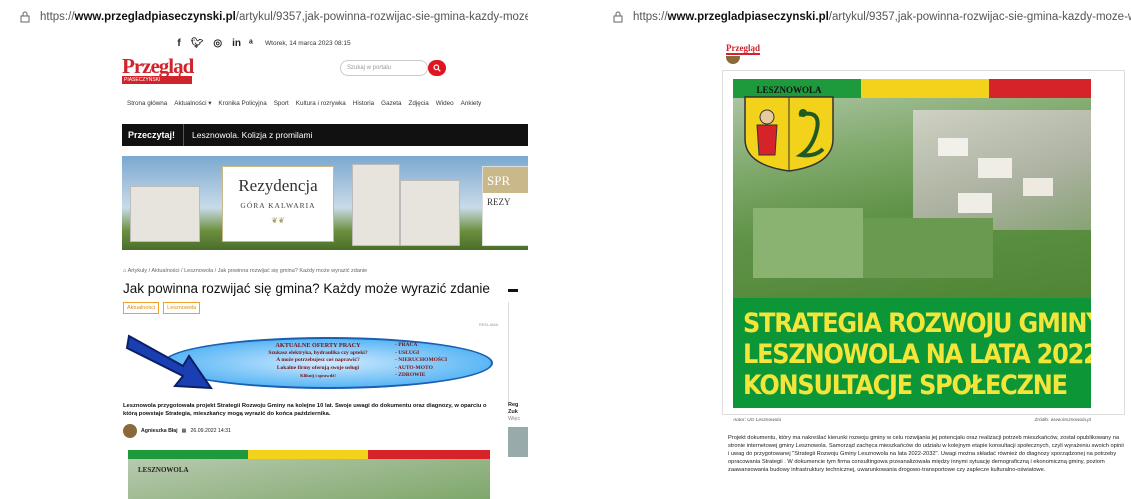  Describe the element at coordinates (184, 431) in the screenshot. I see `calendar-icon: ▦` at that location.